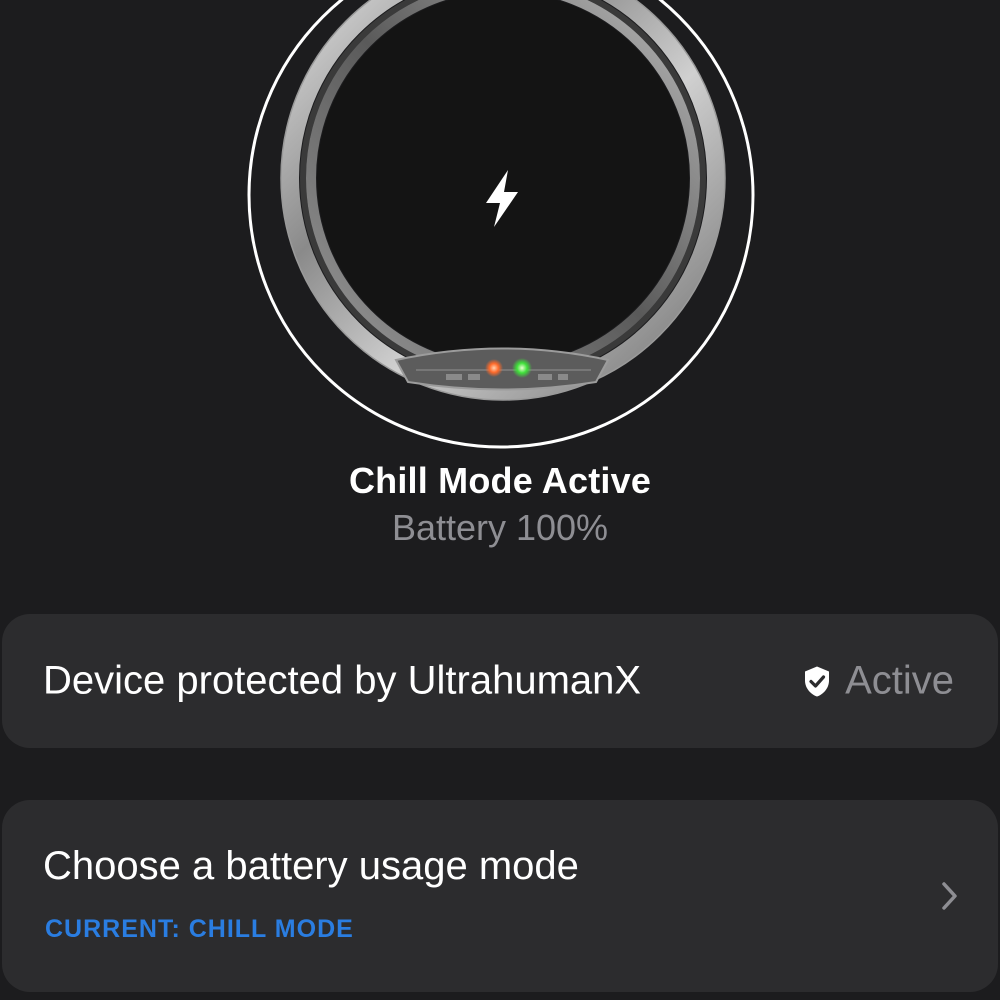 The height and width of the screenshot is (1000, 1000). I want to click on protection-status: Active, so click(878, 681).